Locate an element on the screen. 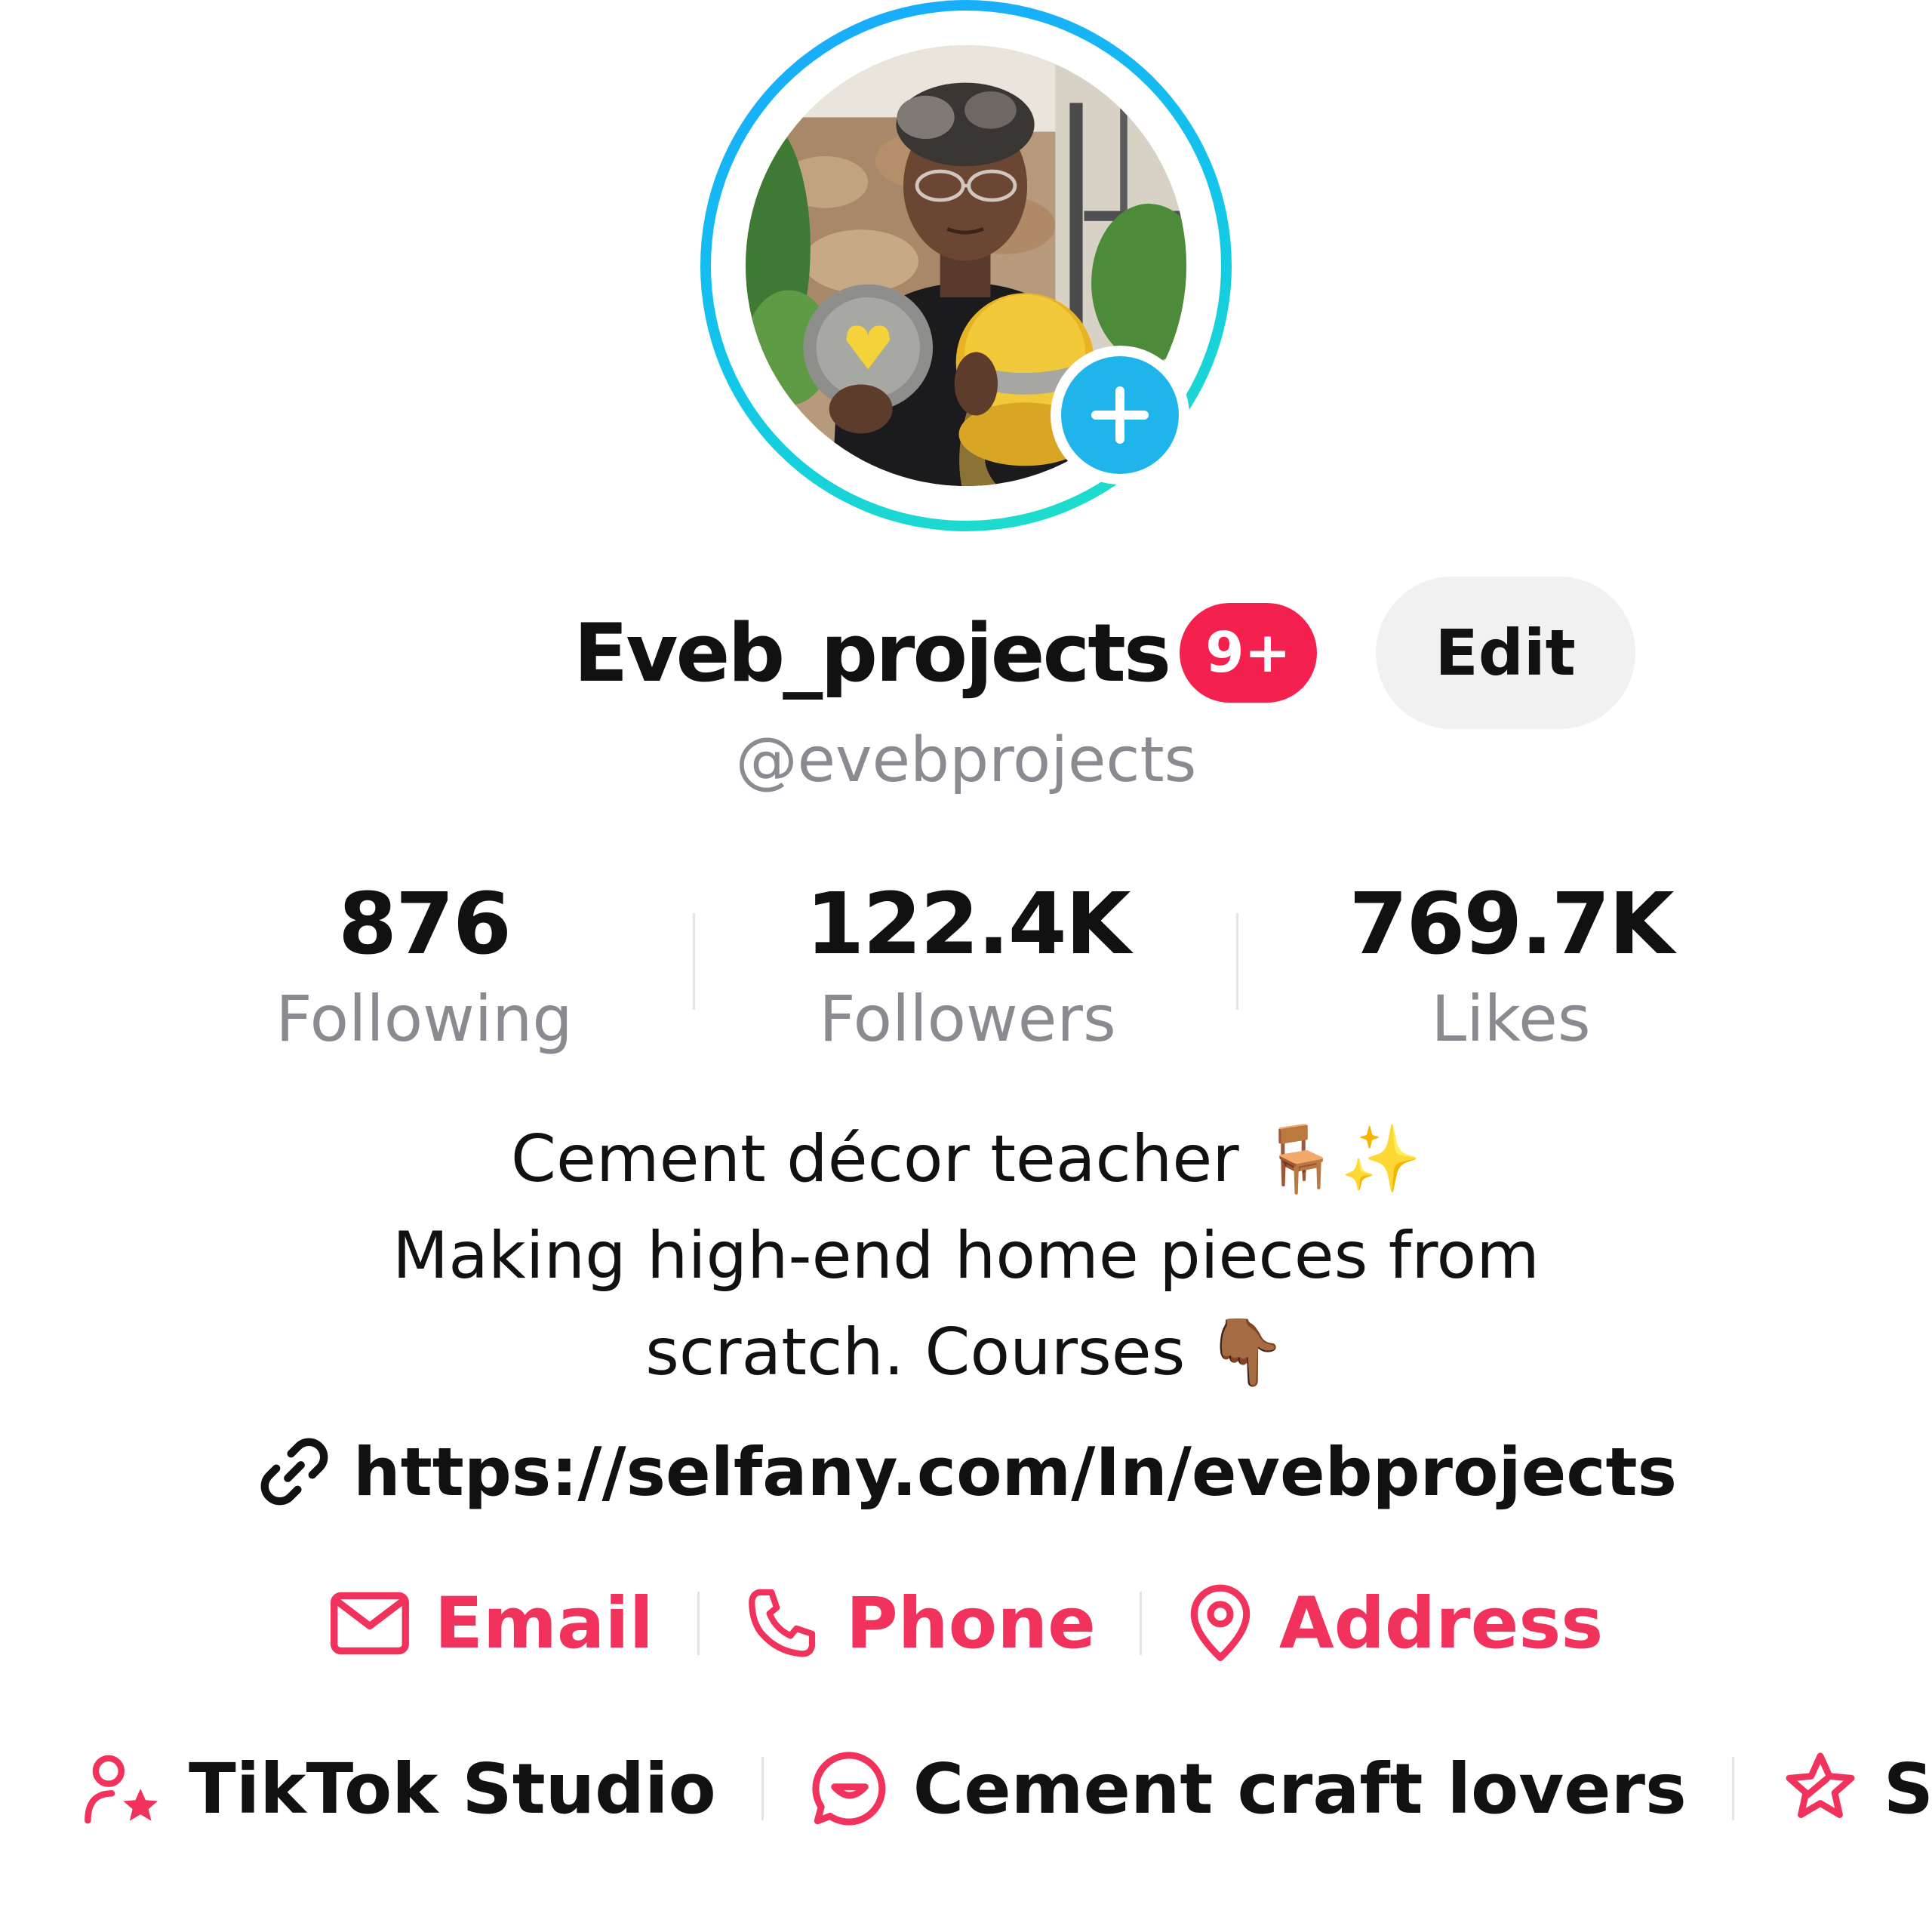 This screenshot has width=1932, height=1932. contact-options: Email Phone Address is located at coordinates (966, 1623).